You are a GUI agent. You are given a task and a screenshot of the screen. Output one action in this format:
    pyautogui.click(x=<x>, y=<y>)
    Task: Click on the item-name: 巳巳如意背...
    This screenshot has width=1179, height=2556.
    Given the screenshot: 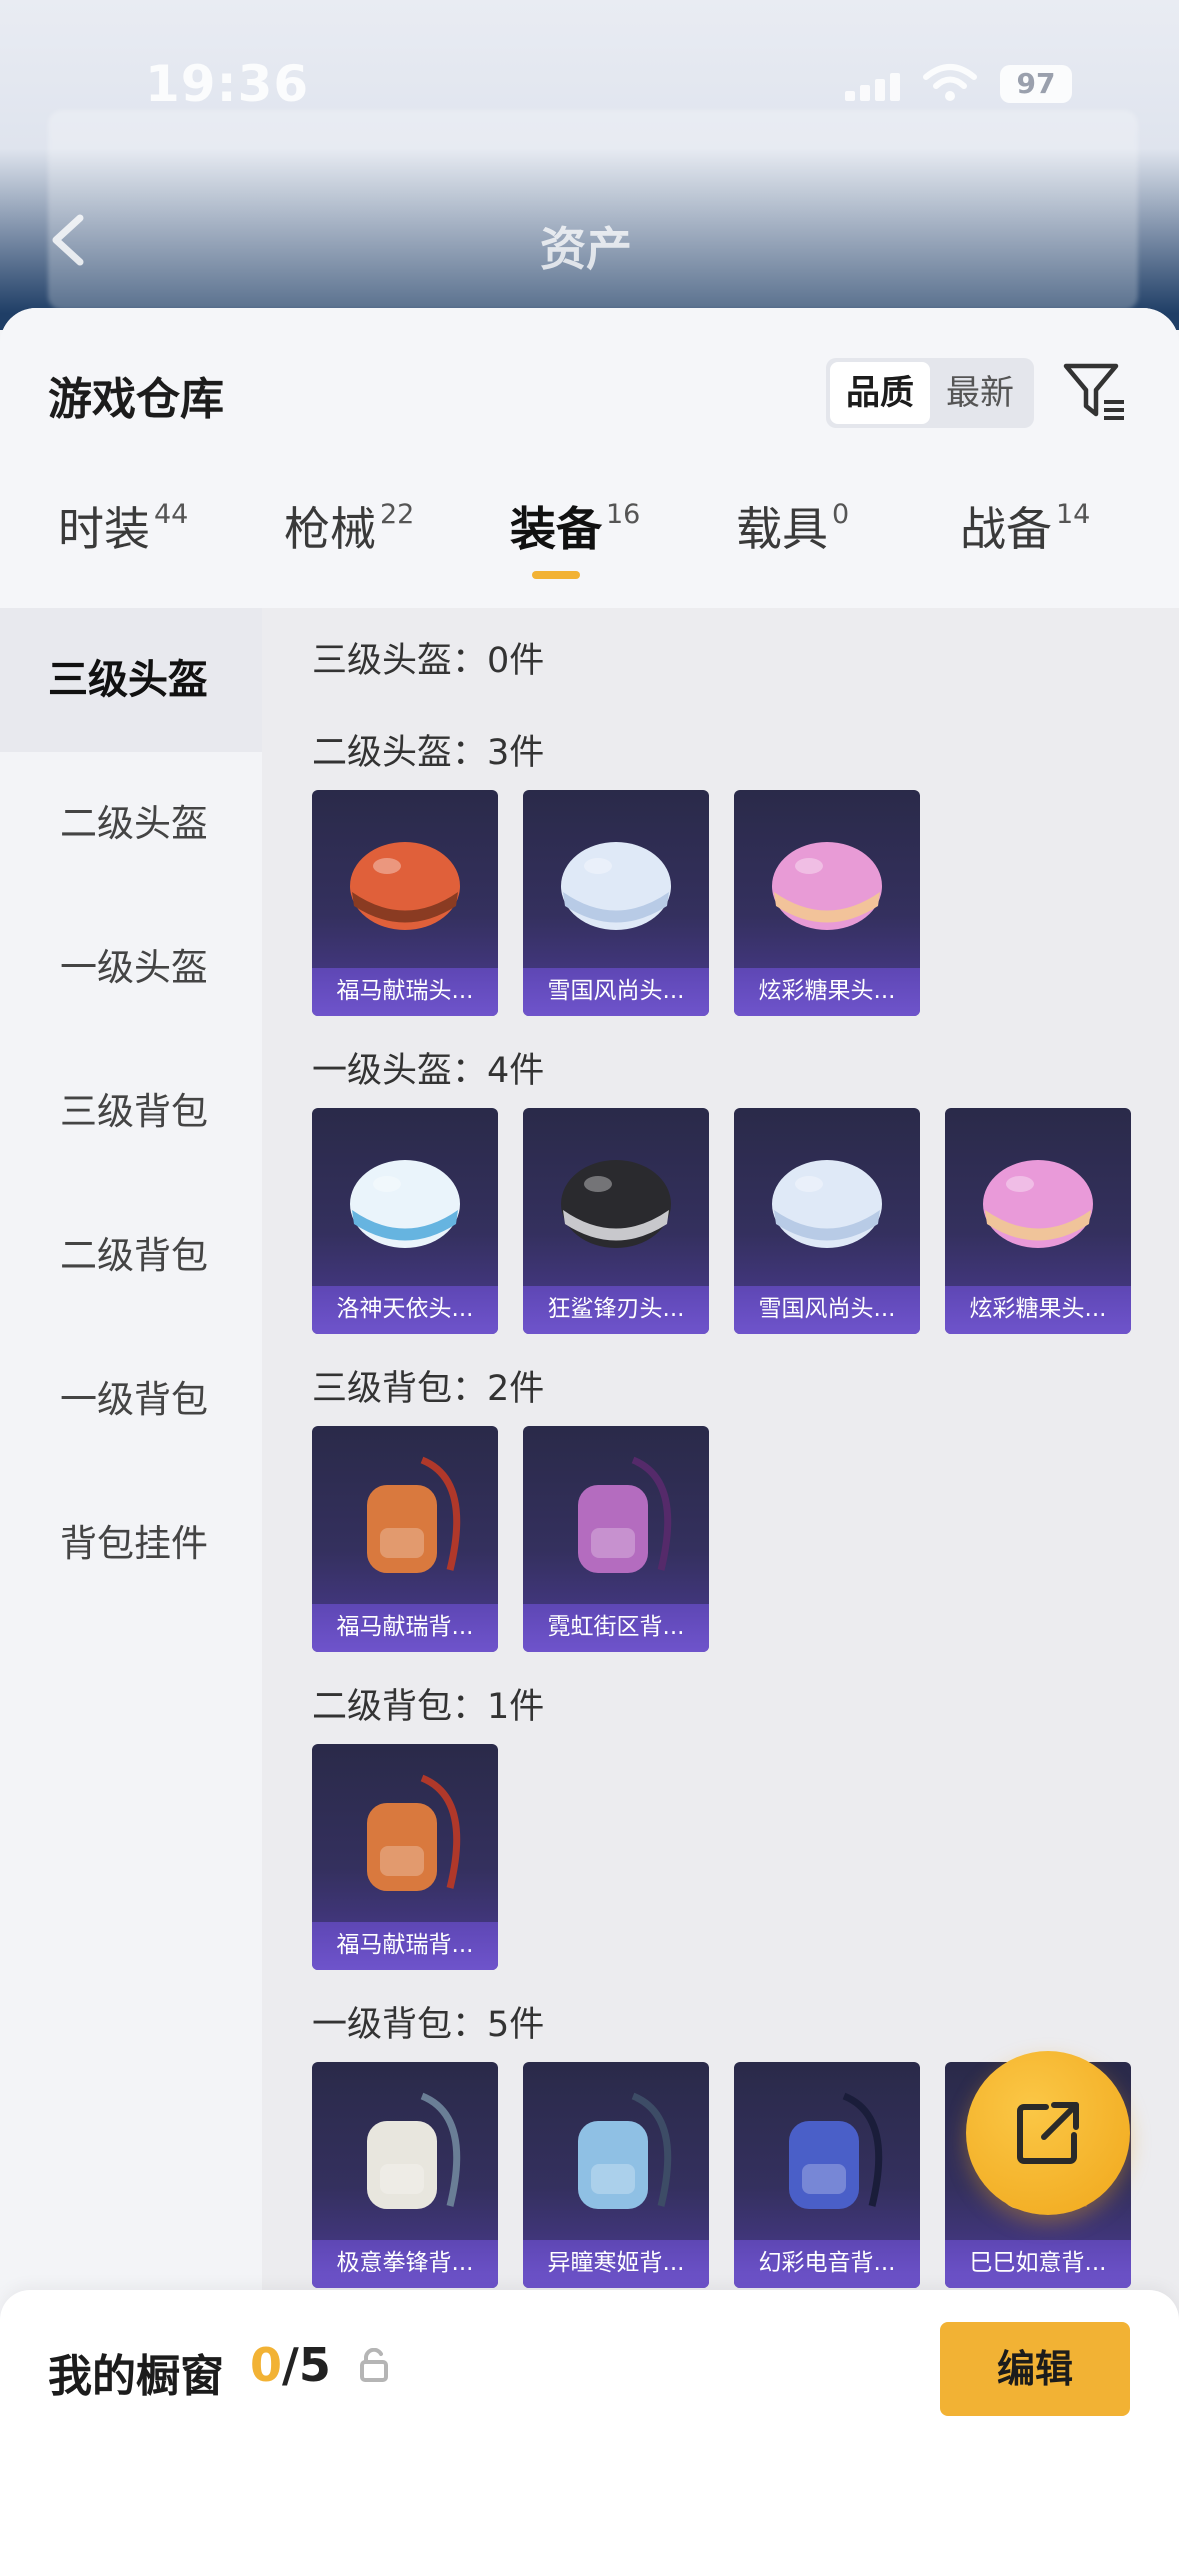 What is the action you would take?
    pyautogui.click(x=1038, y=2264)
    